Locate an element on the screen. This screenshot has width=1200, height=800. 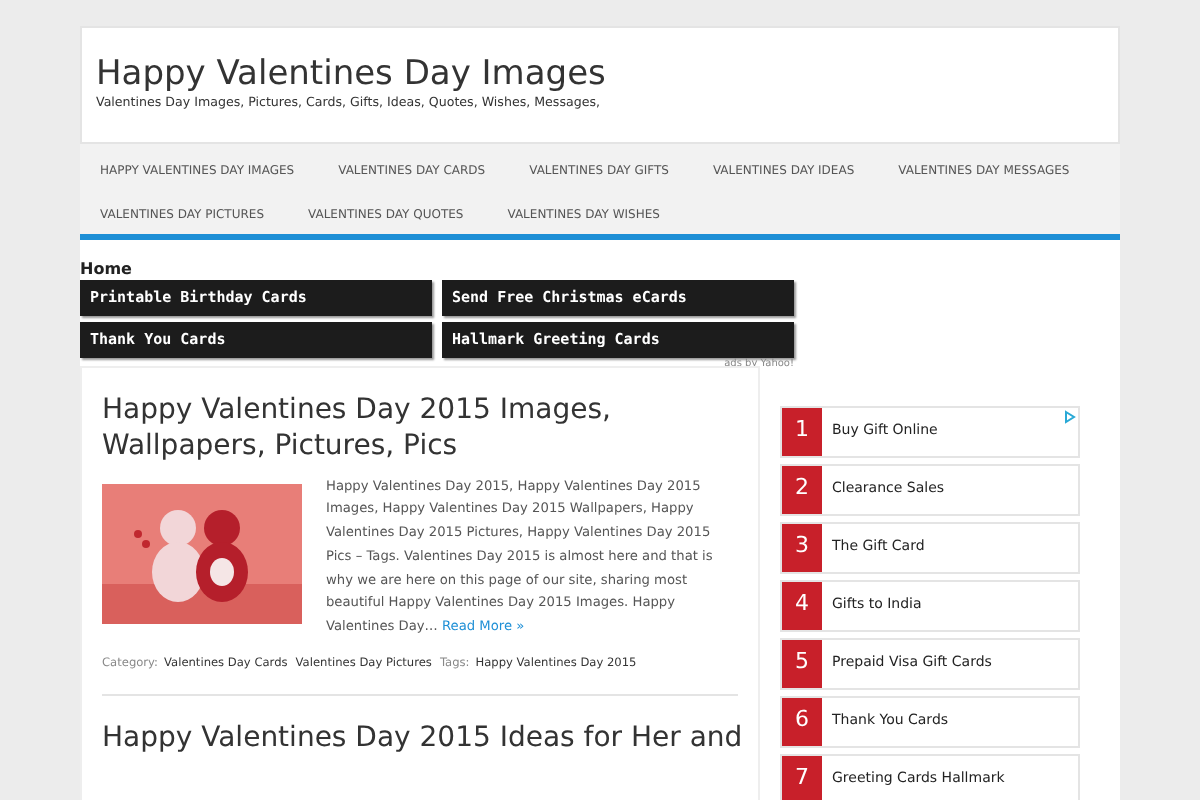
post-title: Happy Valentines Day 2015 Images, Wallpapers, Pictures, Pics is located at coordinates (420, 427).